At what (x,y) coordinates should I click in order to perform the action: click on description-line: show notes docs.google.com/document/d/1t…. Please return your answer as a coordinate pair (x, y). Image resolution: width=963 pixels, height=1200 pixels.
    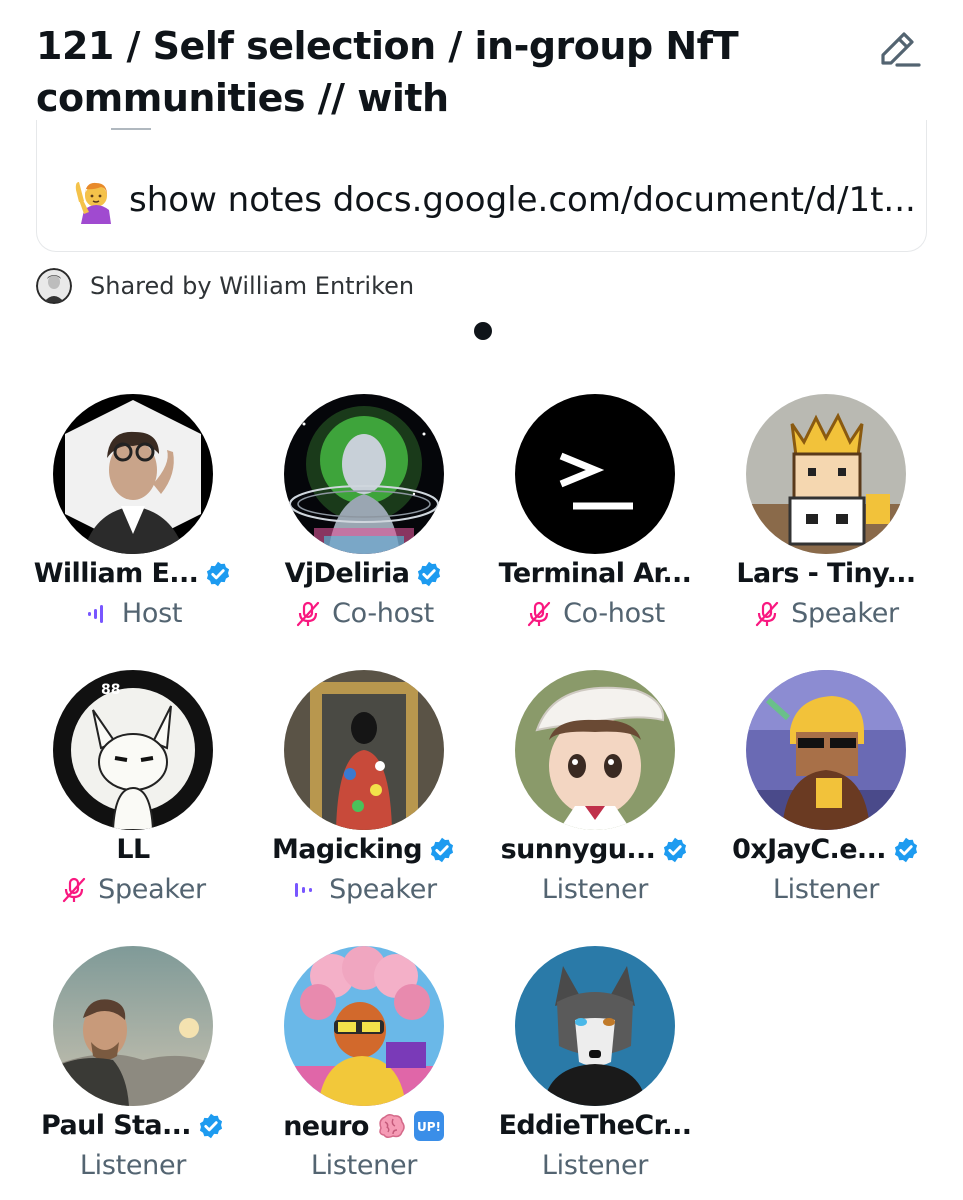
    Looking at the image, I should click on (492, 200).